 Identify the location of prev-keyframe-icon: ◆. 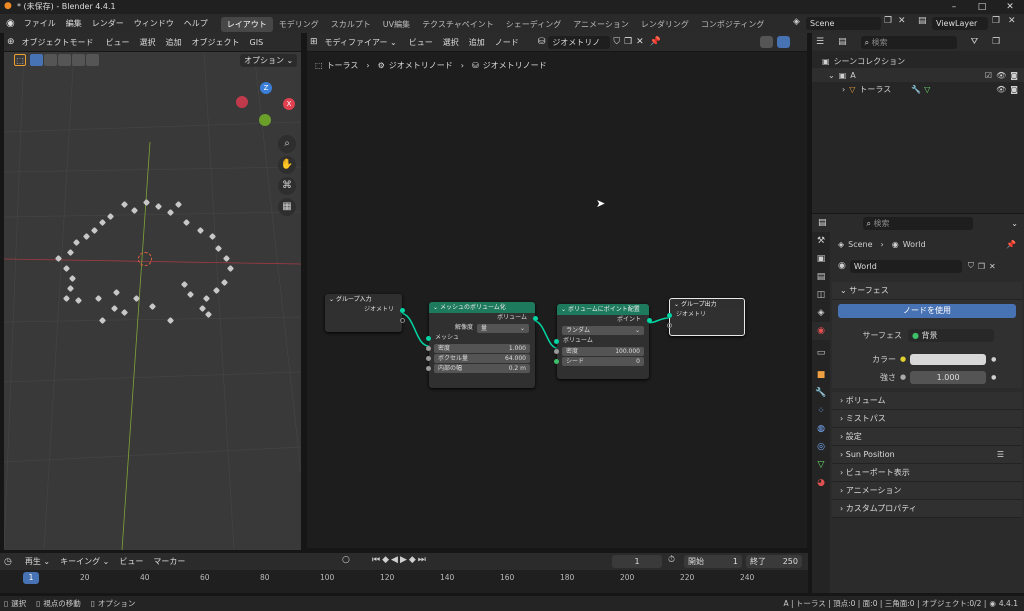
(386, 560).